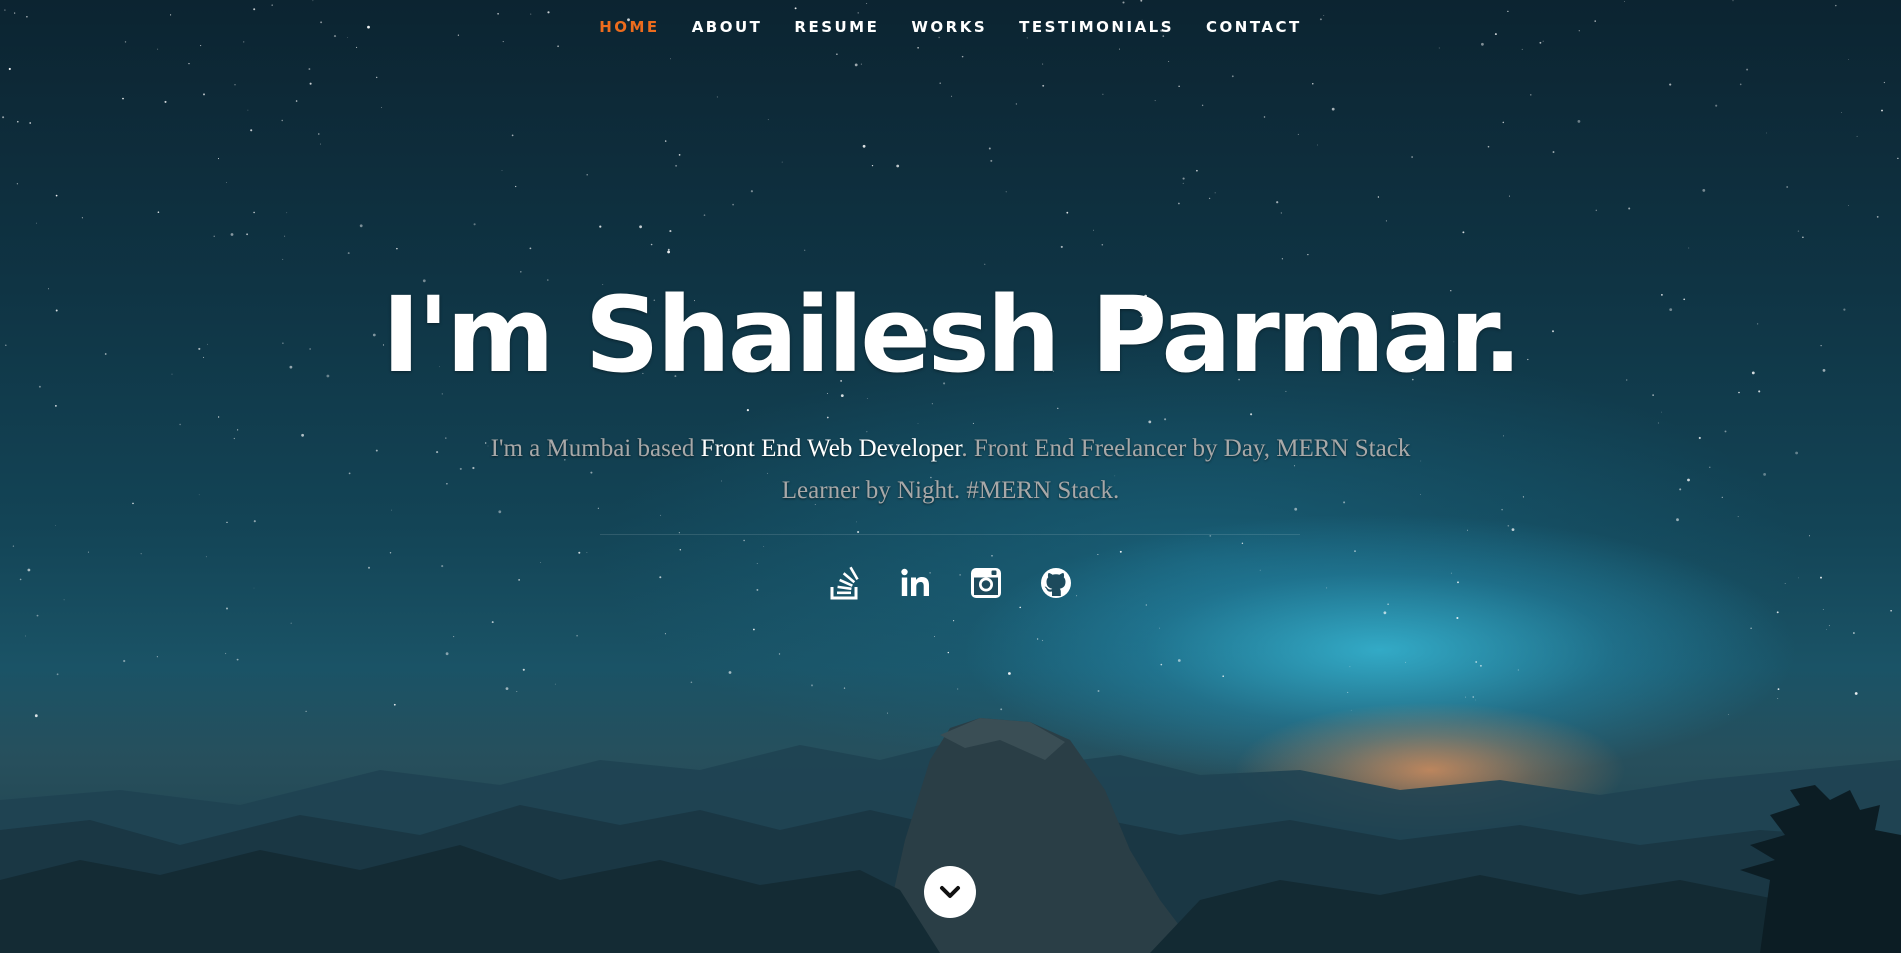 The width and height of the screenshot is (1901, 953). I want to click on subtitle-highlight: Front End Web Developer, so click(831, 448).